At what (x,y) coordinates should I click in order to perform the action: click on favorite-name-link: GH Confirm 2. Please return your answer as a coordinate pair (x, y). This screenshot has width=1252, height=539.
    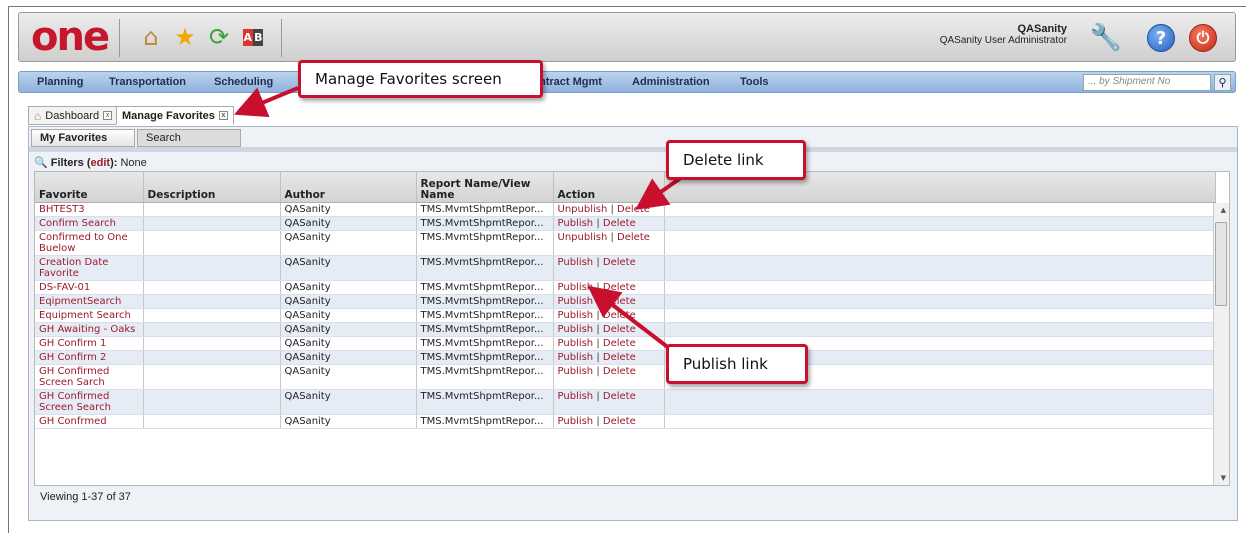
    Looking at the image, I should click on (89, 357).